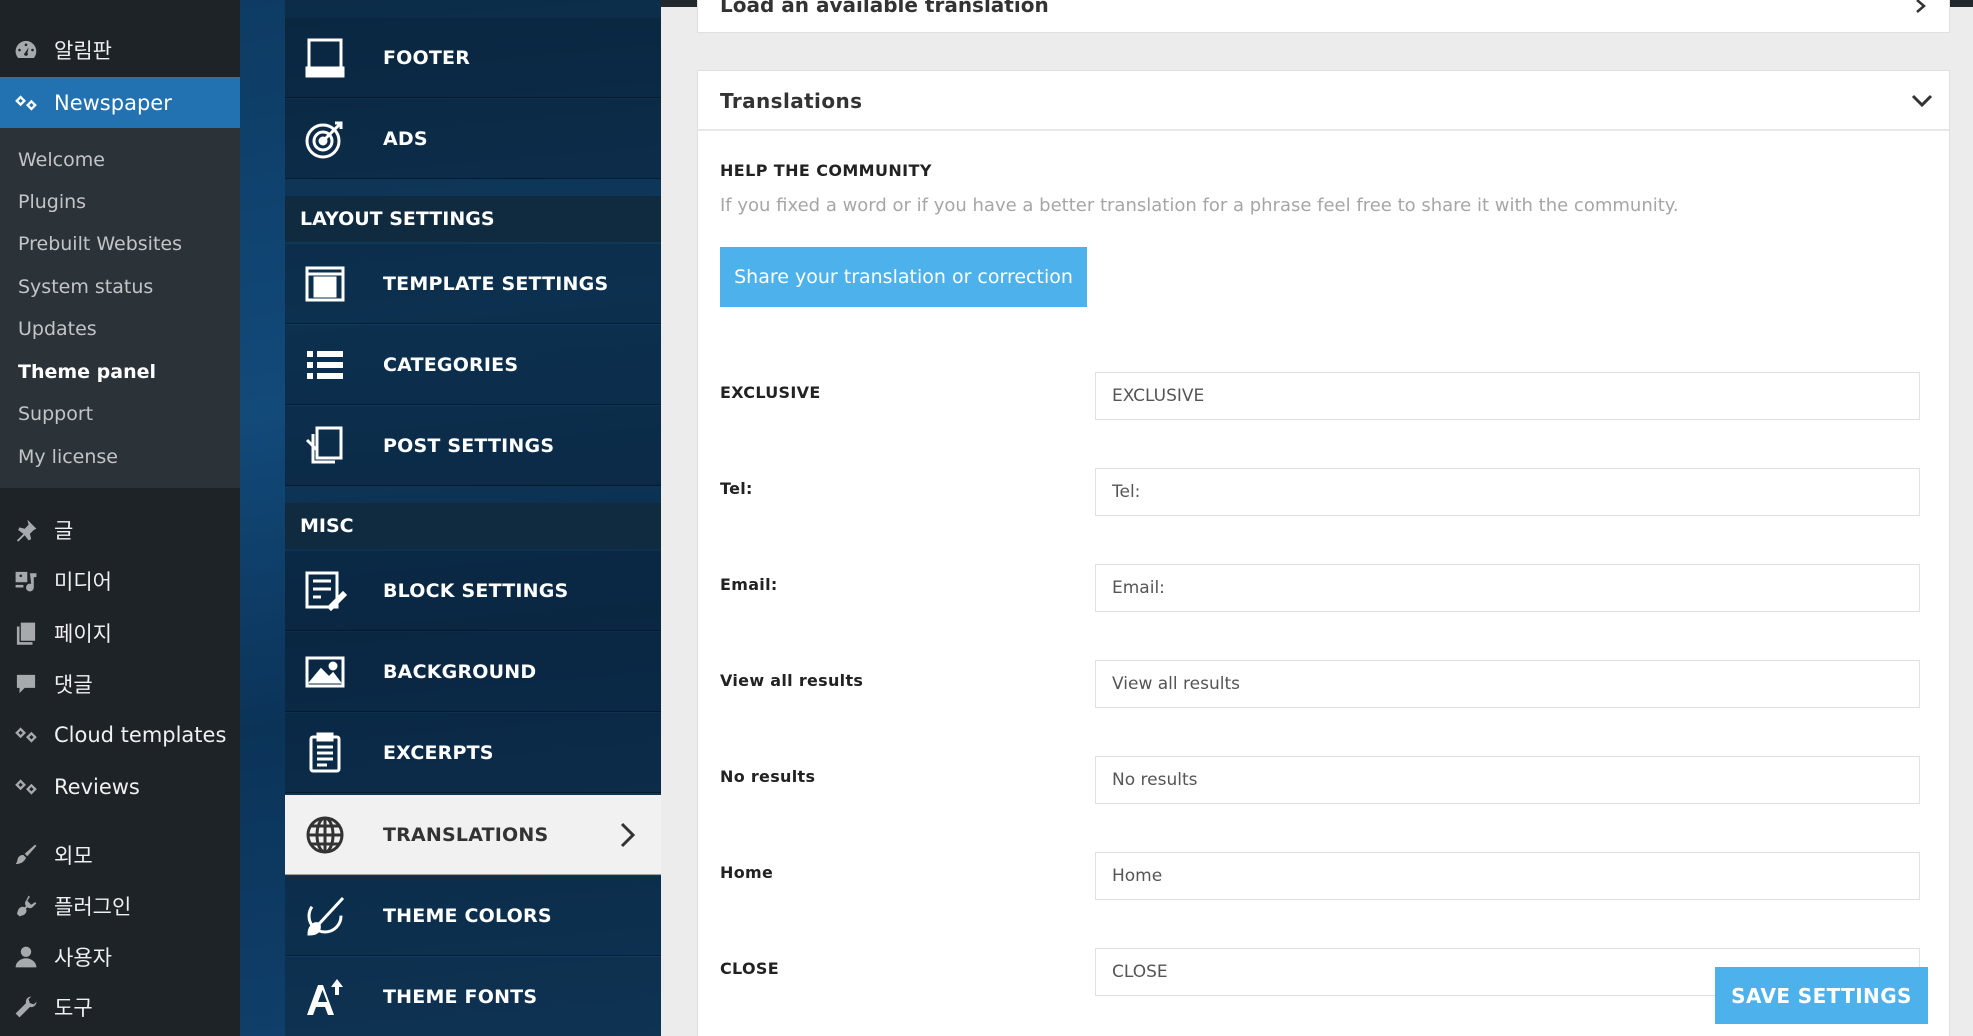 Image resolution: width=1973 pixels, height=1036 pixels. I want to click on translation-input-email, so click(1507, 588).